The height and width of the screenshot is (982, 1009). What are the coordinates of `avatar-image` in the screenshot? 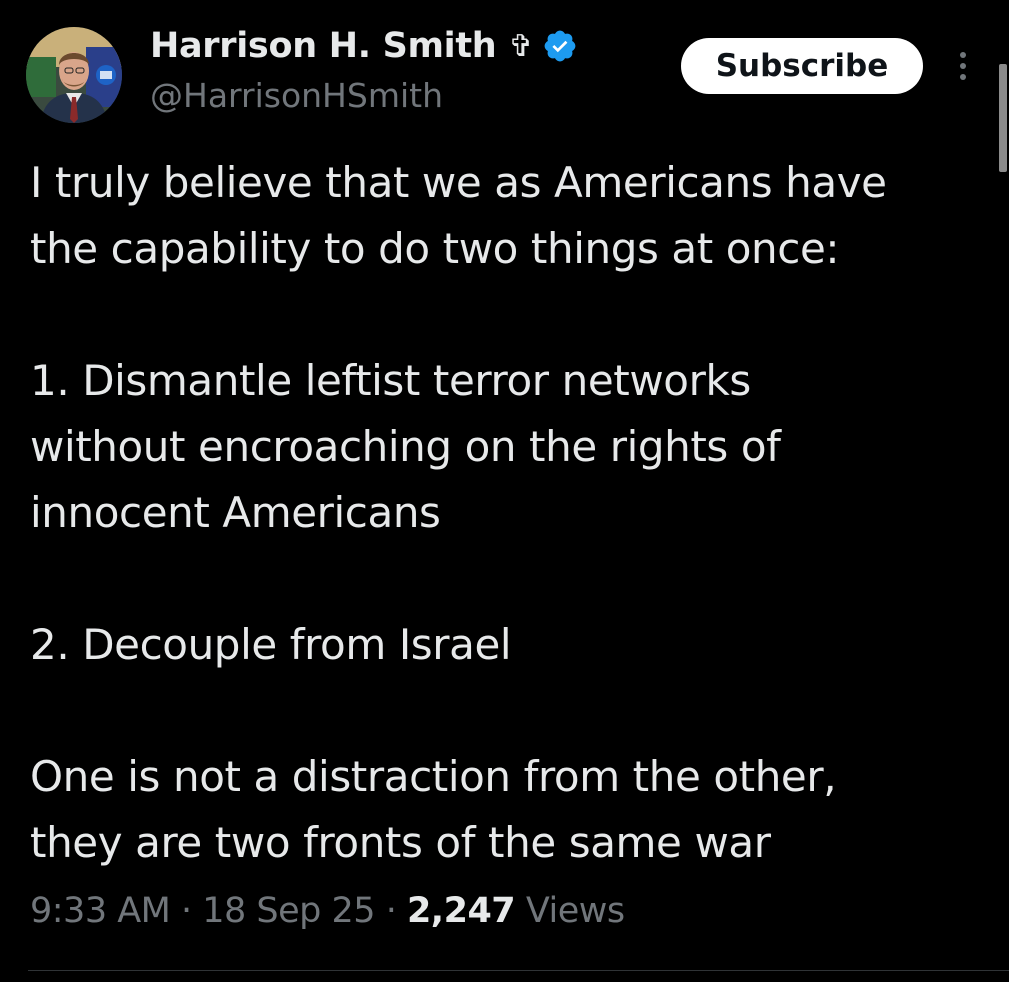 It's located at (74, 75).